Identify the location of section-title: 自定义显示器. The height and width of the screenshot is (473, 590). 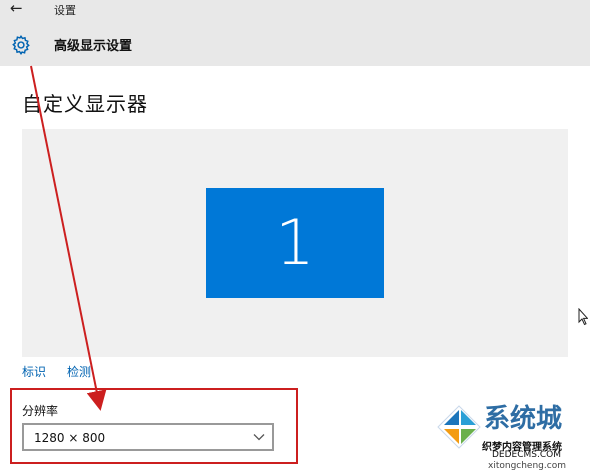
(85, 104).